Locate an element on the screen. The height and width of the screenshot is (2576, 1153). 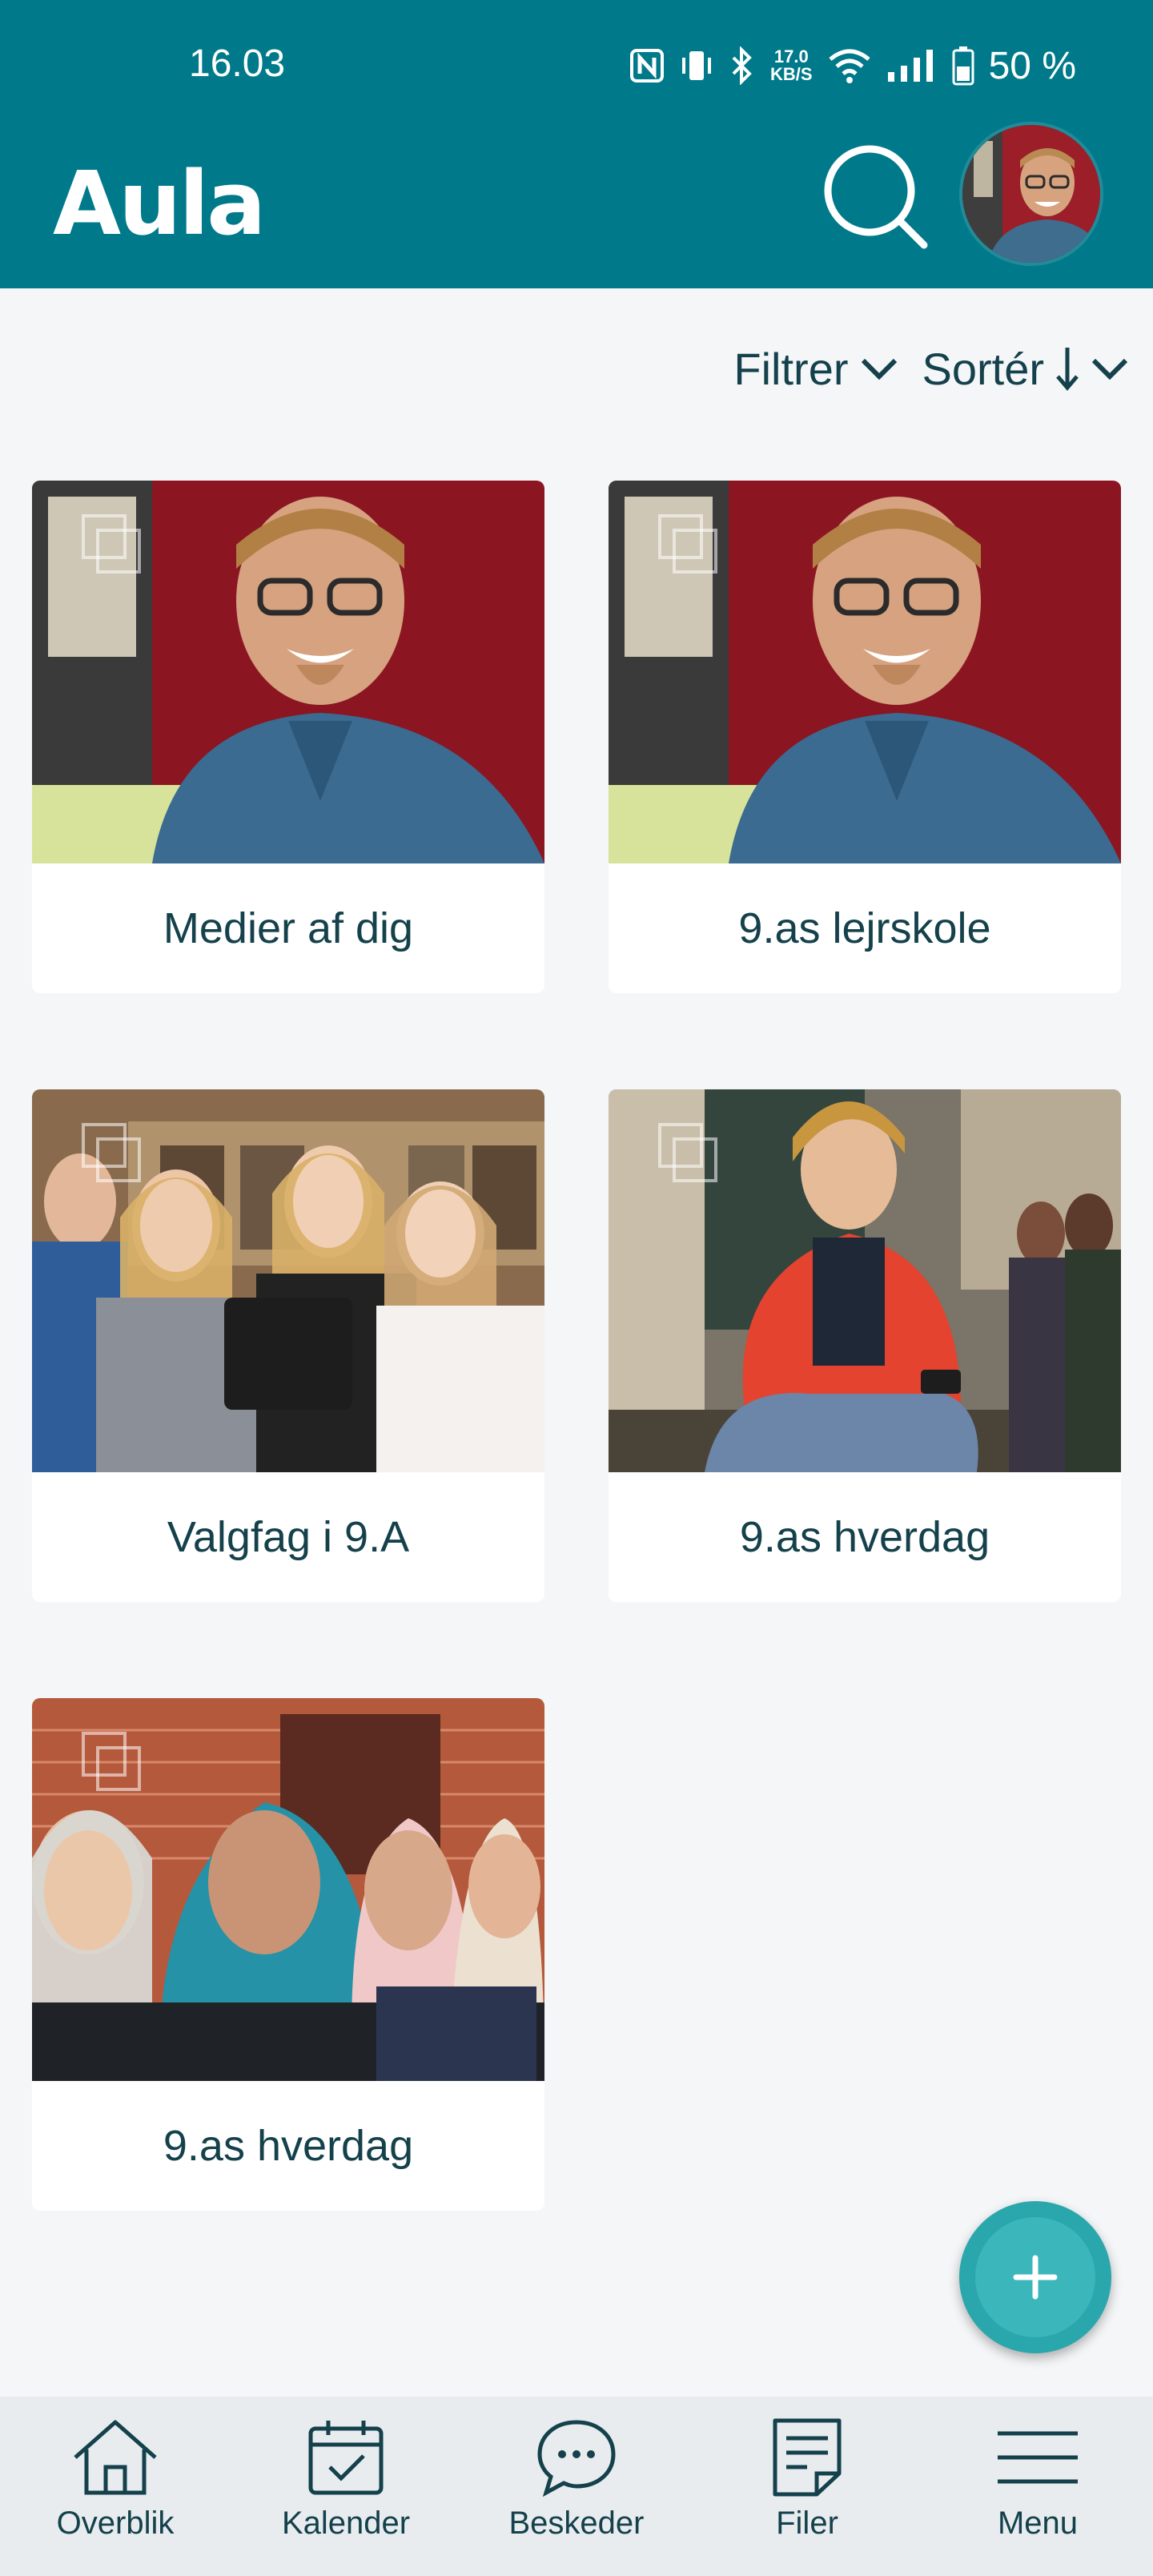
signal-icon is located at coordinates (910, 66).